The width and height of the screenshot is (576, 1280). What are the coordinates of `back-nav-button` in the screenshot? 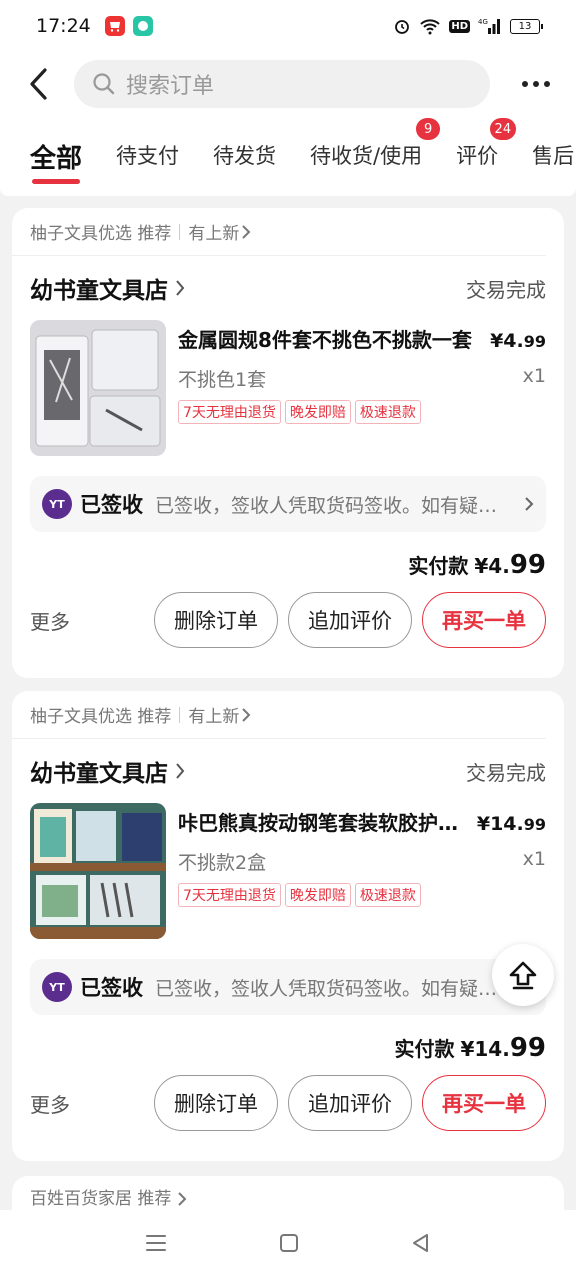 It's located at (421, 1245).